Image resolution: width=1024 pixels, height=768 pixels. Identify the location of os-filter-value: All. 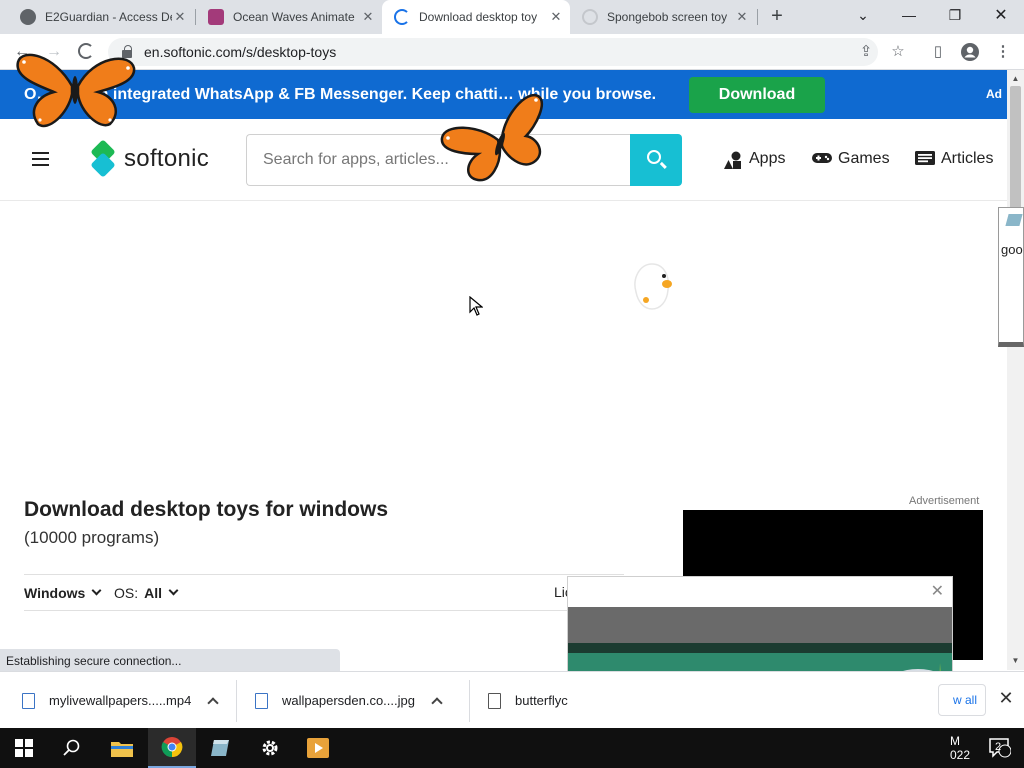
(153, 593).